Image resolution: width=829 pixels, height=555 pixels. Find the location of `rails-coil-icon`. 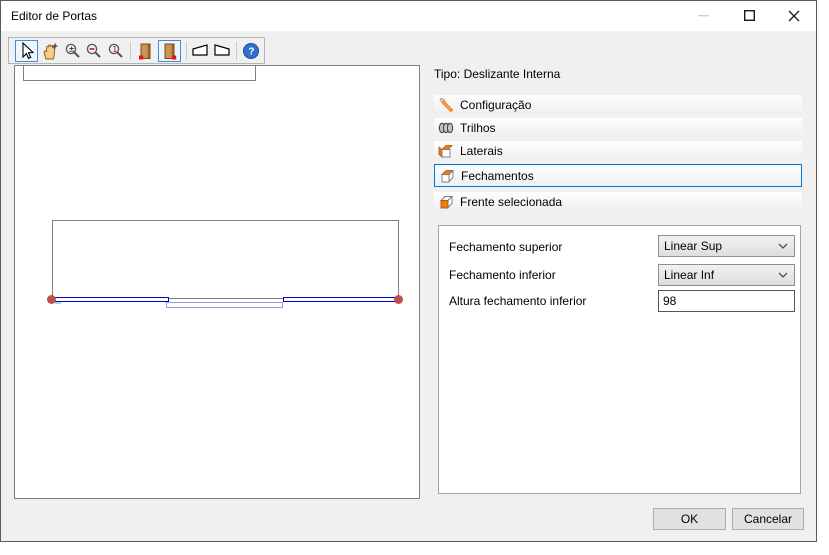

rails-coil-icon is located at coordinates (446, 127).